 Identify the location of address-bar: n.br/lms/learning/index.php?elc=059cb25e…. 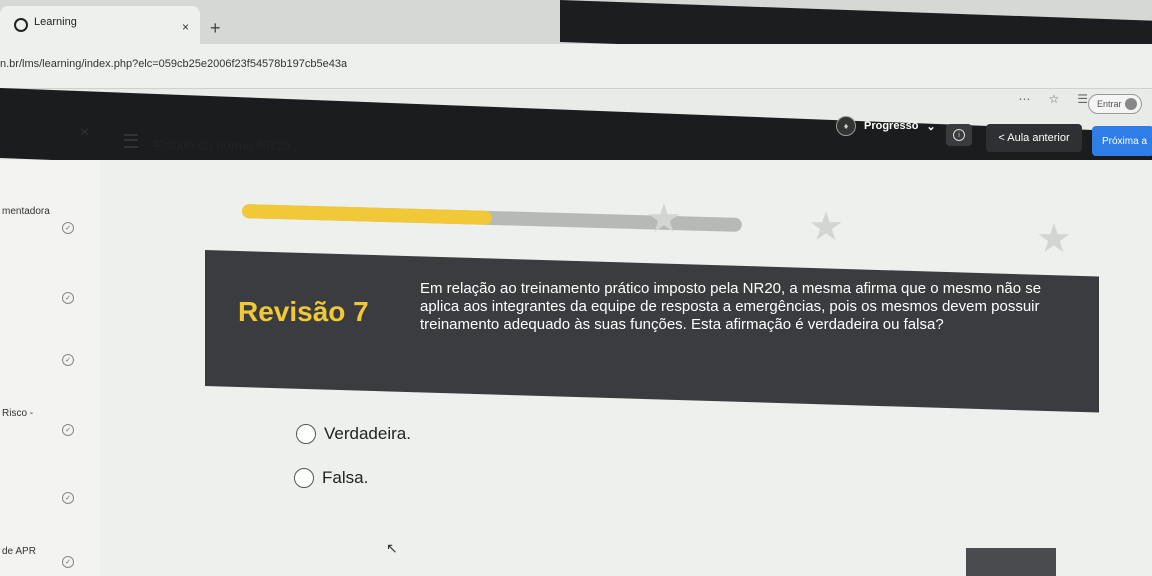
(576, 66).